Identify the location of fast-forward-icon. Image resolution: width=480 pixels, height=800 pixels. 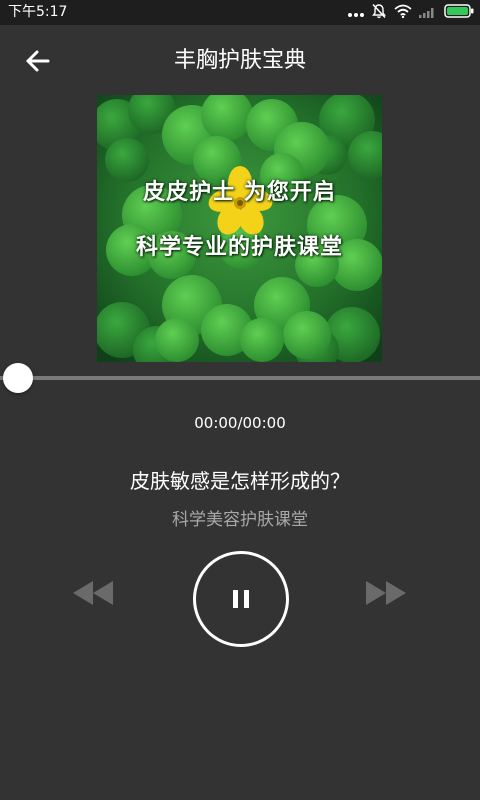
(386, 593).